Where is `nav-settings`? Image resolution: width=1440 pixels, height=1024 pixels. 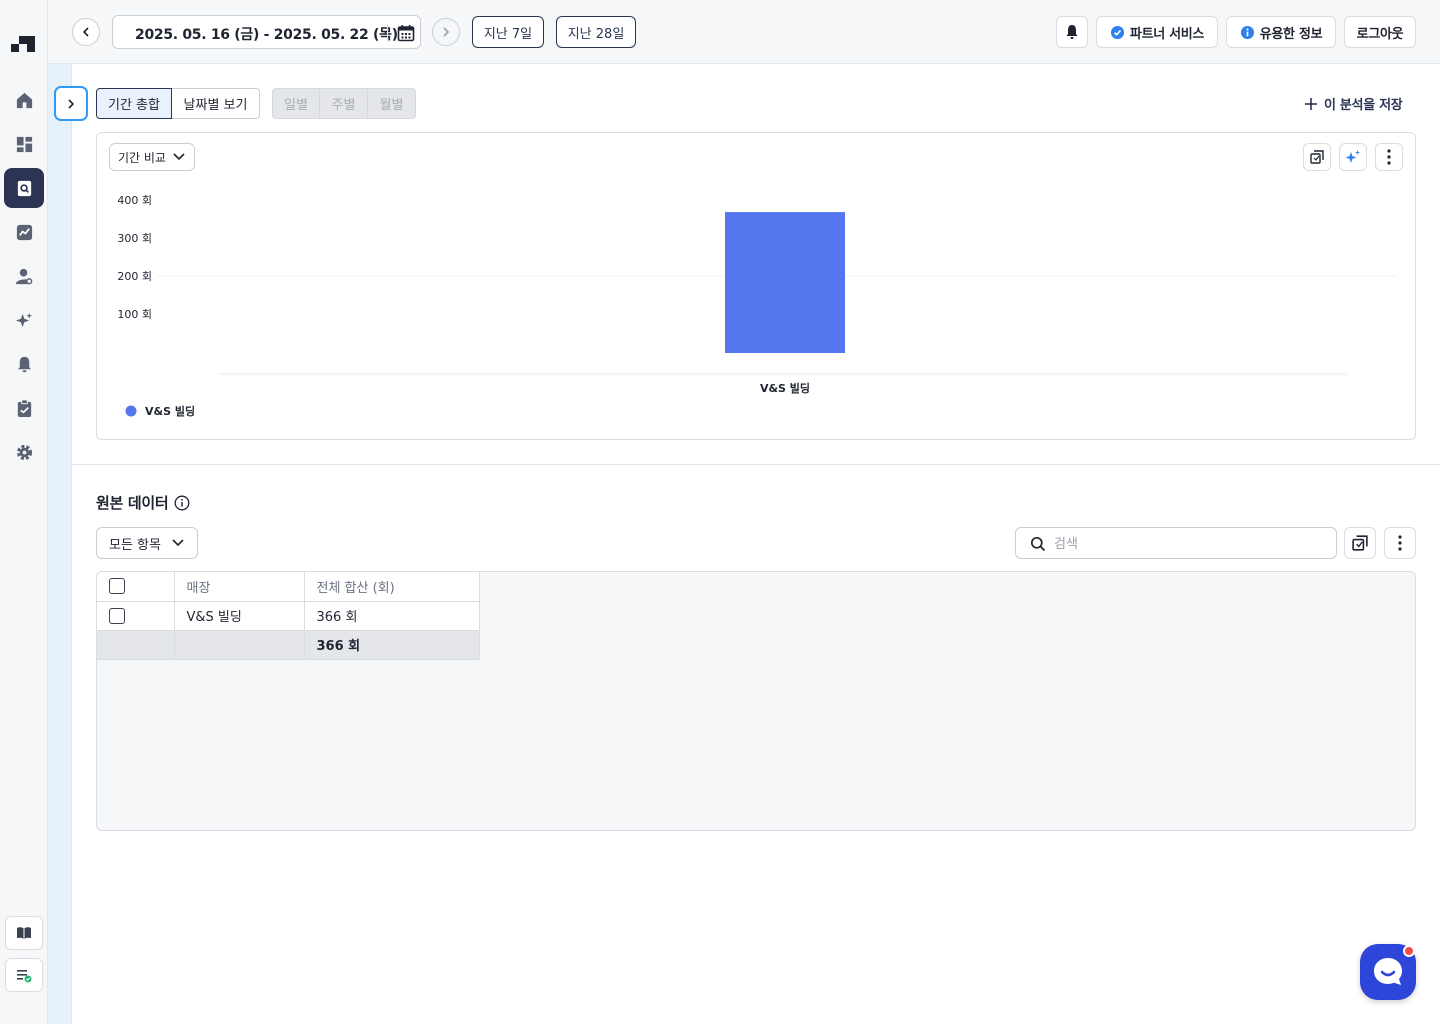 nav-settings is located at coordinates (24, 452).